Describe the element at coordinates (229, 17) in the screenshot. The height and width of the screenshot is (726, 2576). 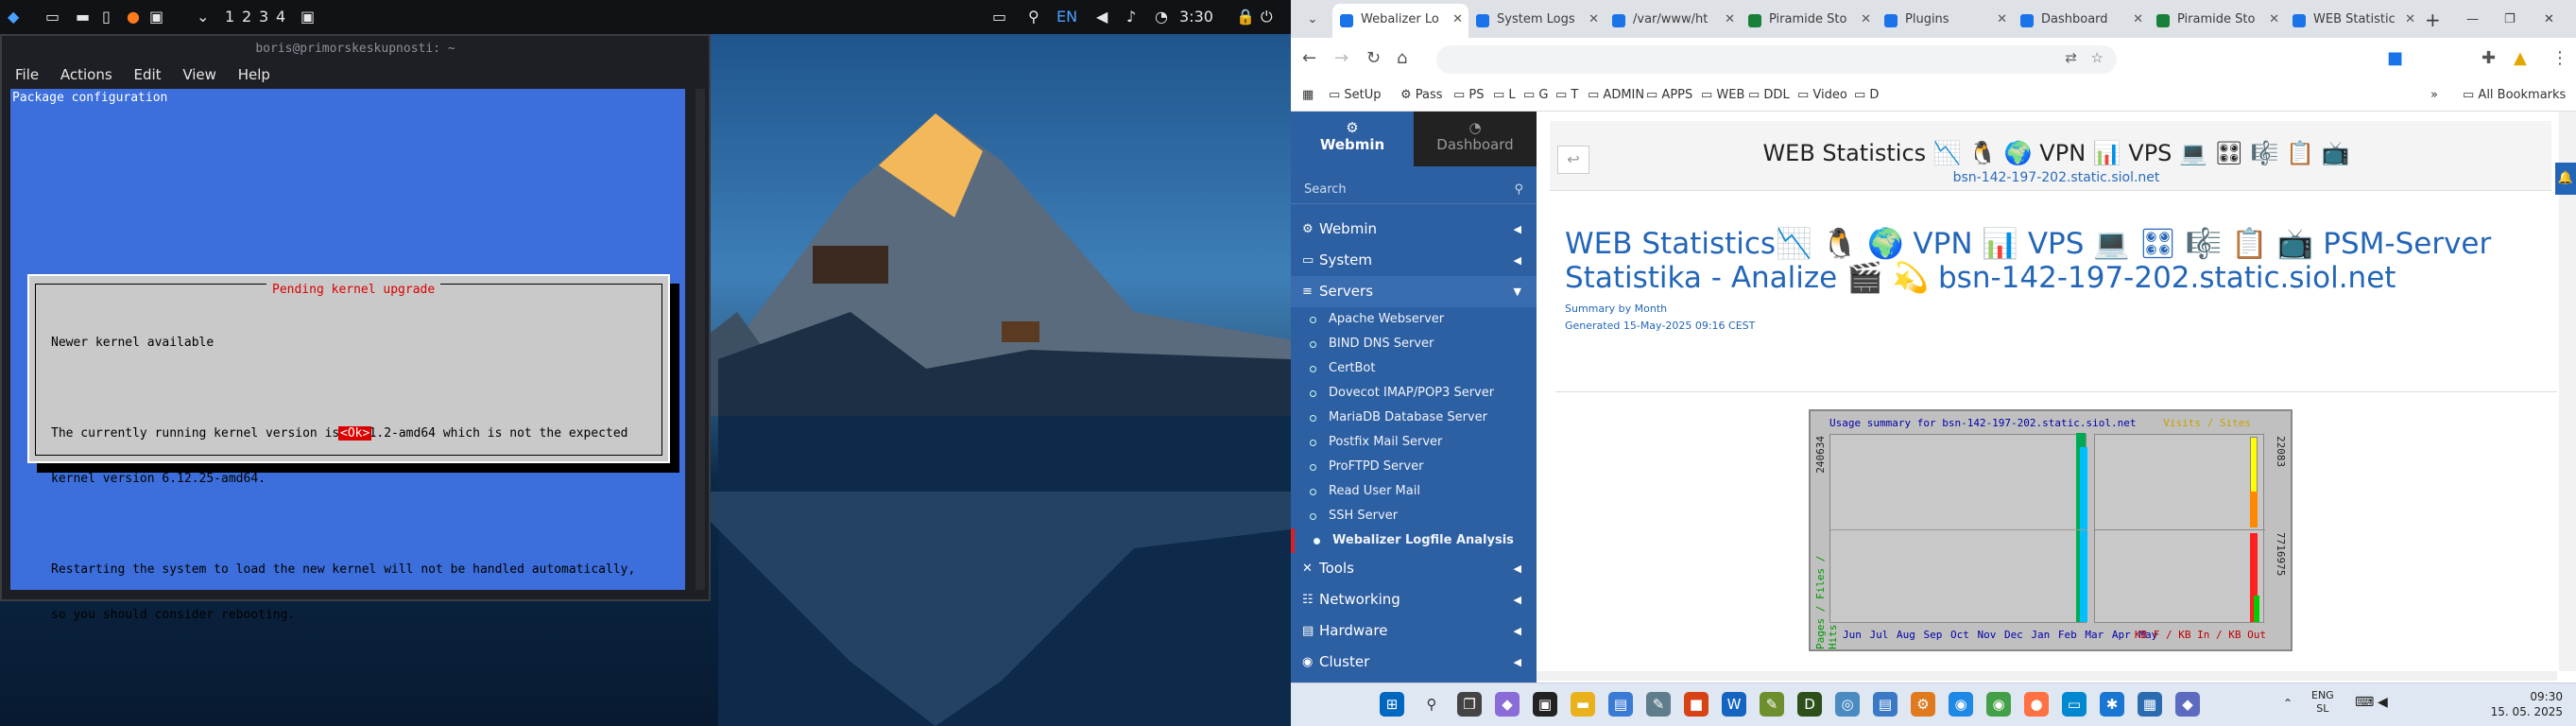
I see `workspace-1: 1` at that location.